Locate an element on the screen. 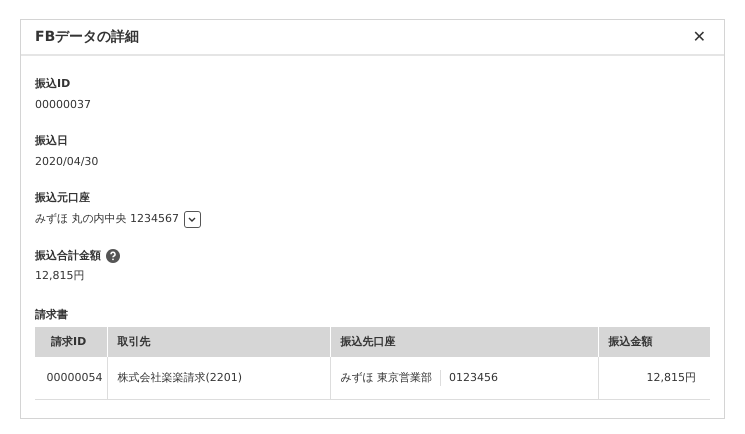  account-number: 0123456 is located at coordinates (473, 378).